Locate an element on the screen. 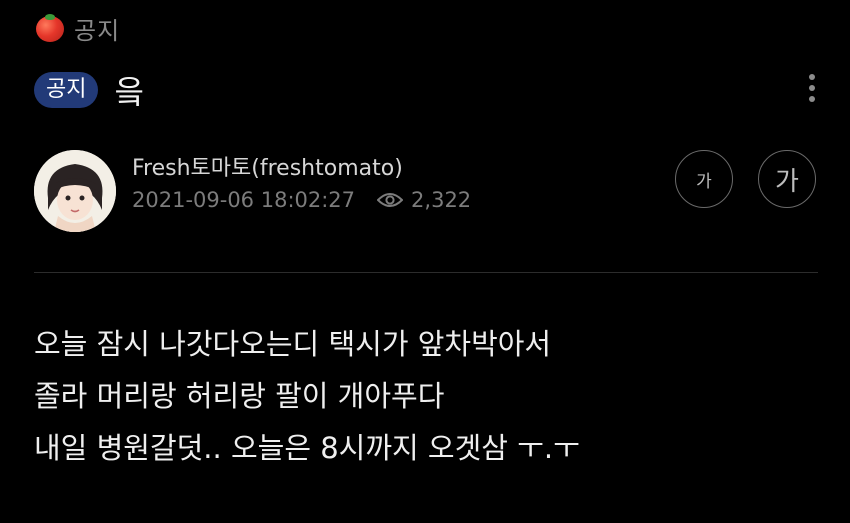  post-meta: 2021-09-06 18:02:27 2,322 is located at coordinates (301, 200).